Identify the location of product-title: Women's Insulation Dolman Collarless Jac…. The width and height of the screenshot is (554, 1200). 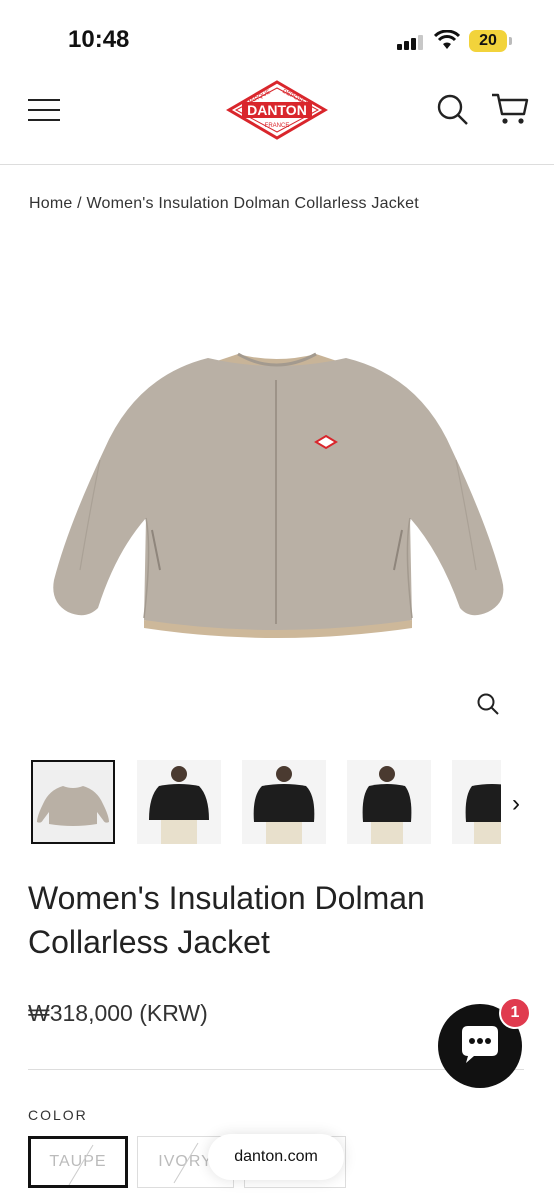
(226, 920).